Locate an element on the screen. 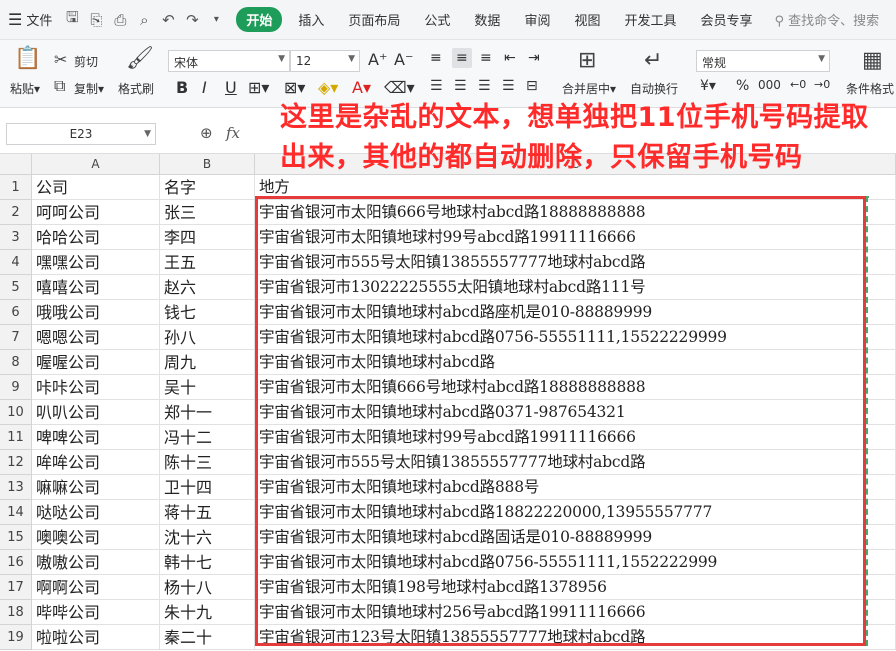 The height and width of the screenshot is (651, 896). cell-company: 哔哔公司 is located at coordinates (96, 612).